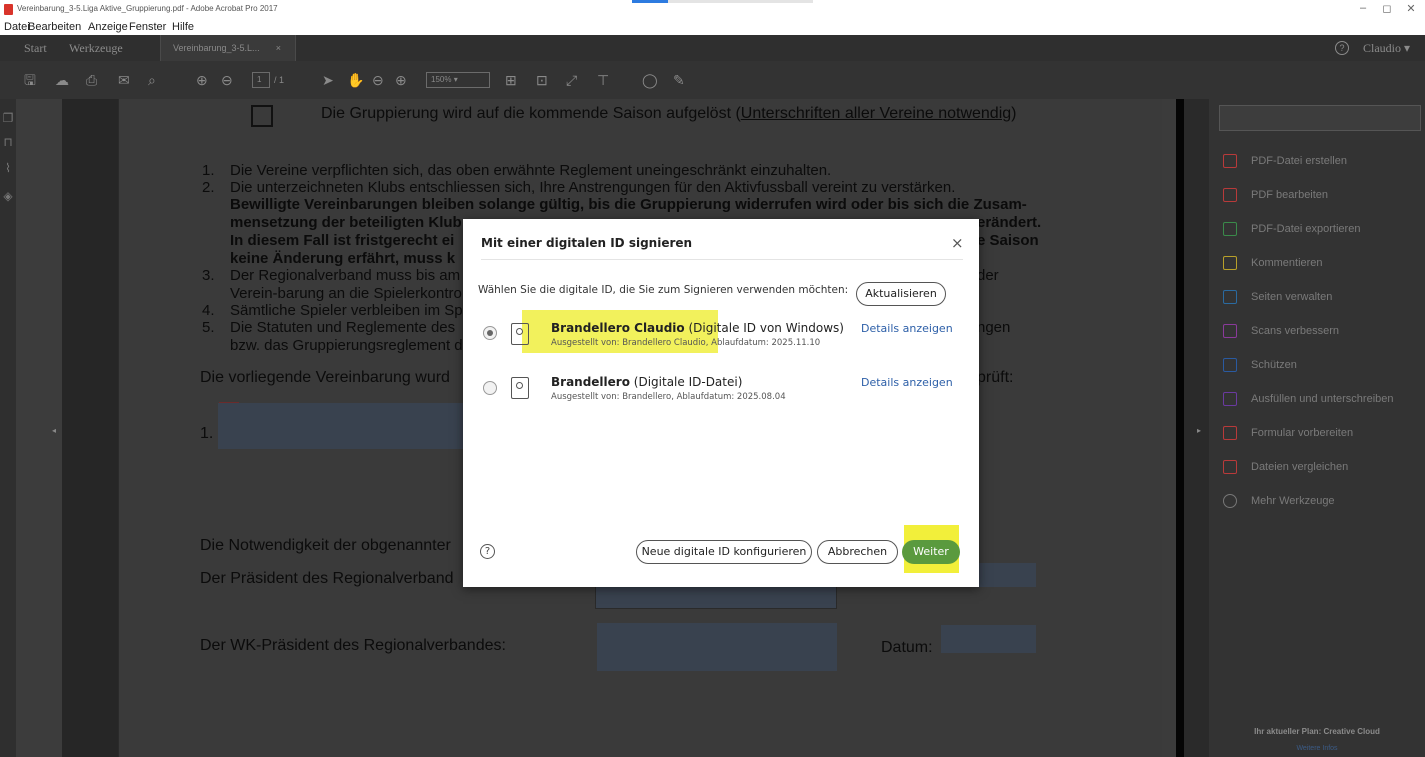 The height and width of the screenshot is (757, 1425). What do you see at coordinates (679, 80) in the screenshot?
I see `highlight-pen-icon: ✎` at bounding box center [679, 80].